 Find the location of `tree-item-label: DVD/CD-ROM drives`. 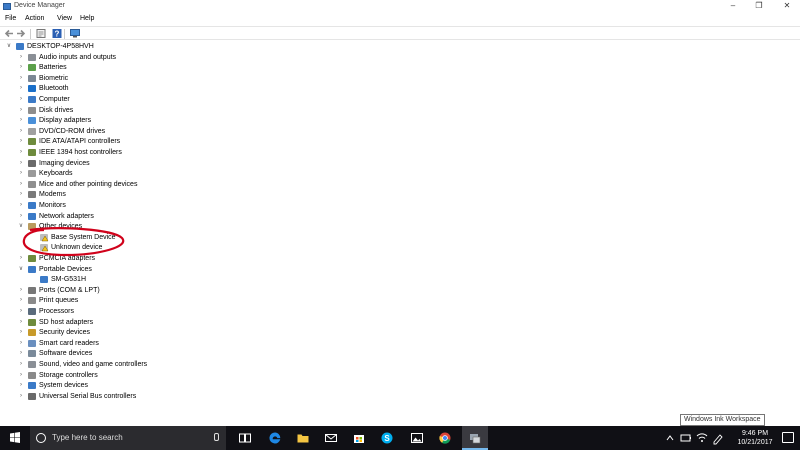

tree-item-label: DVD/CD-ROM drives is located at coordinates (72, 131).